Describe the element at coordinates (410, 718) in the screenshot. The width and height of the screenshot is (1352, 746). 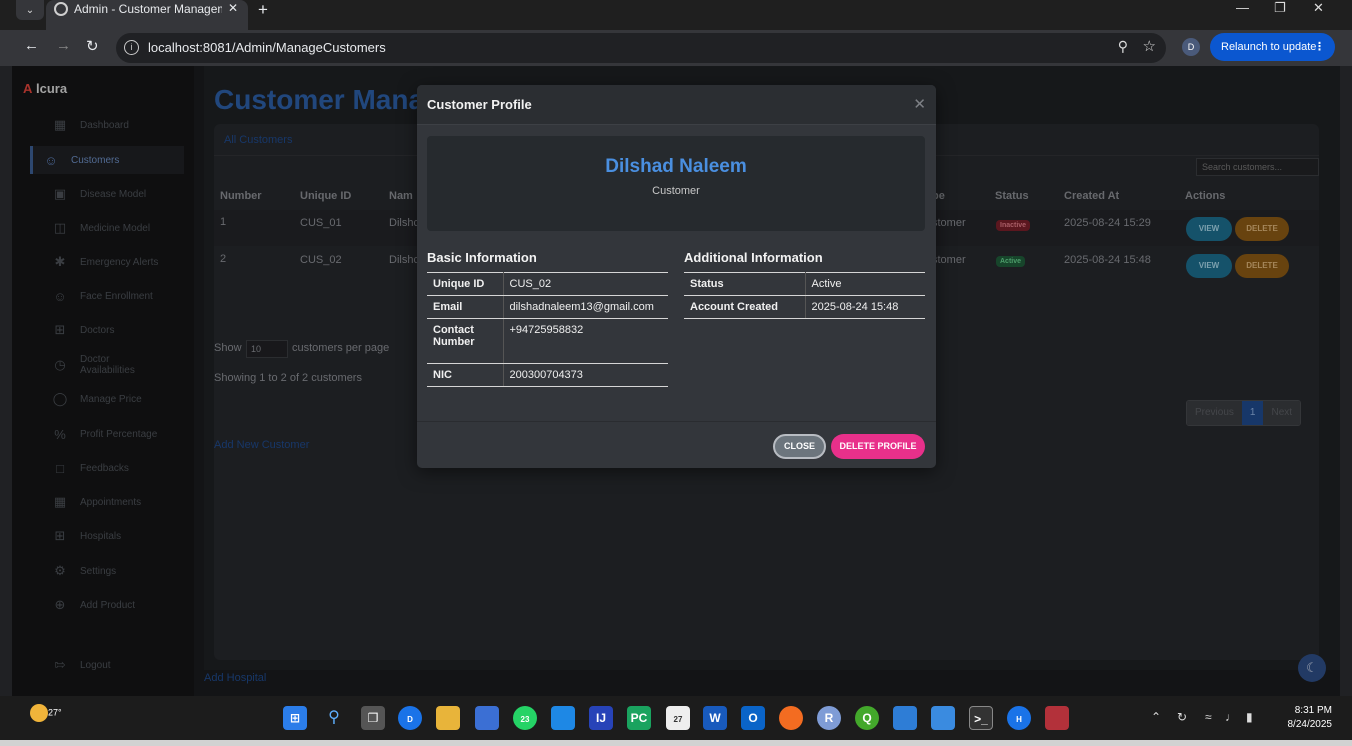
I see `chrome-icon: D` at that location.